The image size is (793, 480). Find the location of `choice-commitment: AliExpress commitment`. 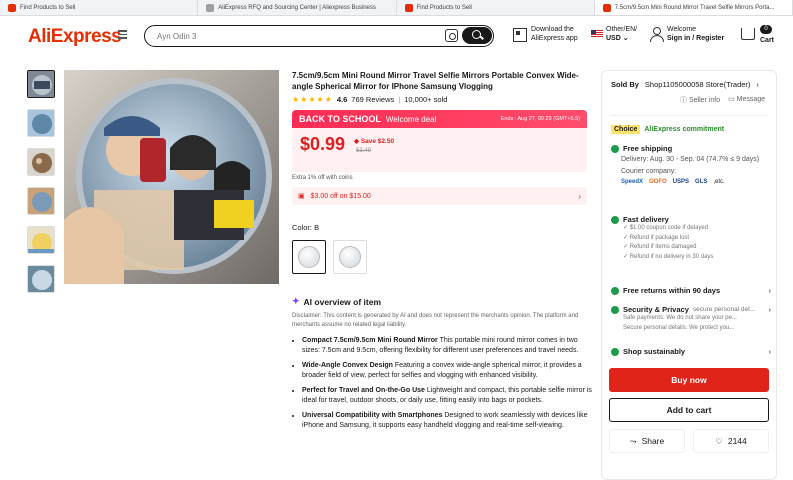

choice-commitment: AliExpress commitment is located at coordinates (684, 129).